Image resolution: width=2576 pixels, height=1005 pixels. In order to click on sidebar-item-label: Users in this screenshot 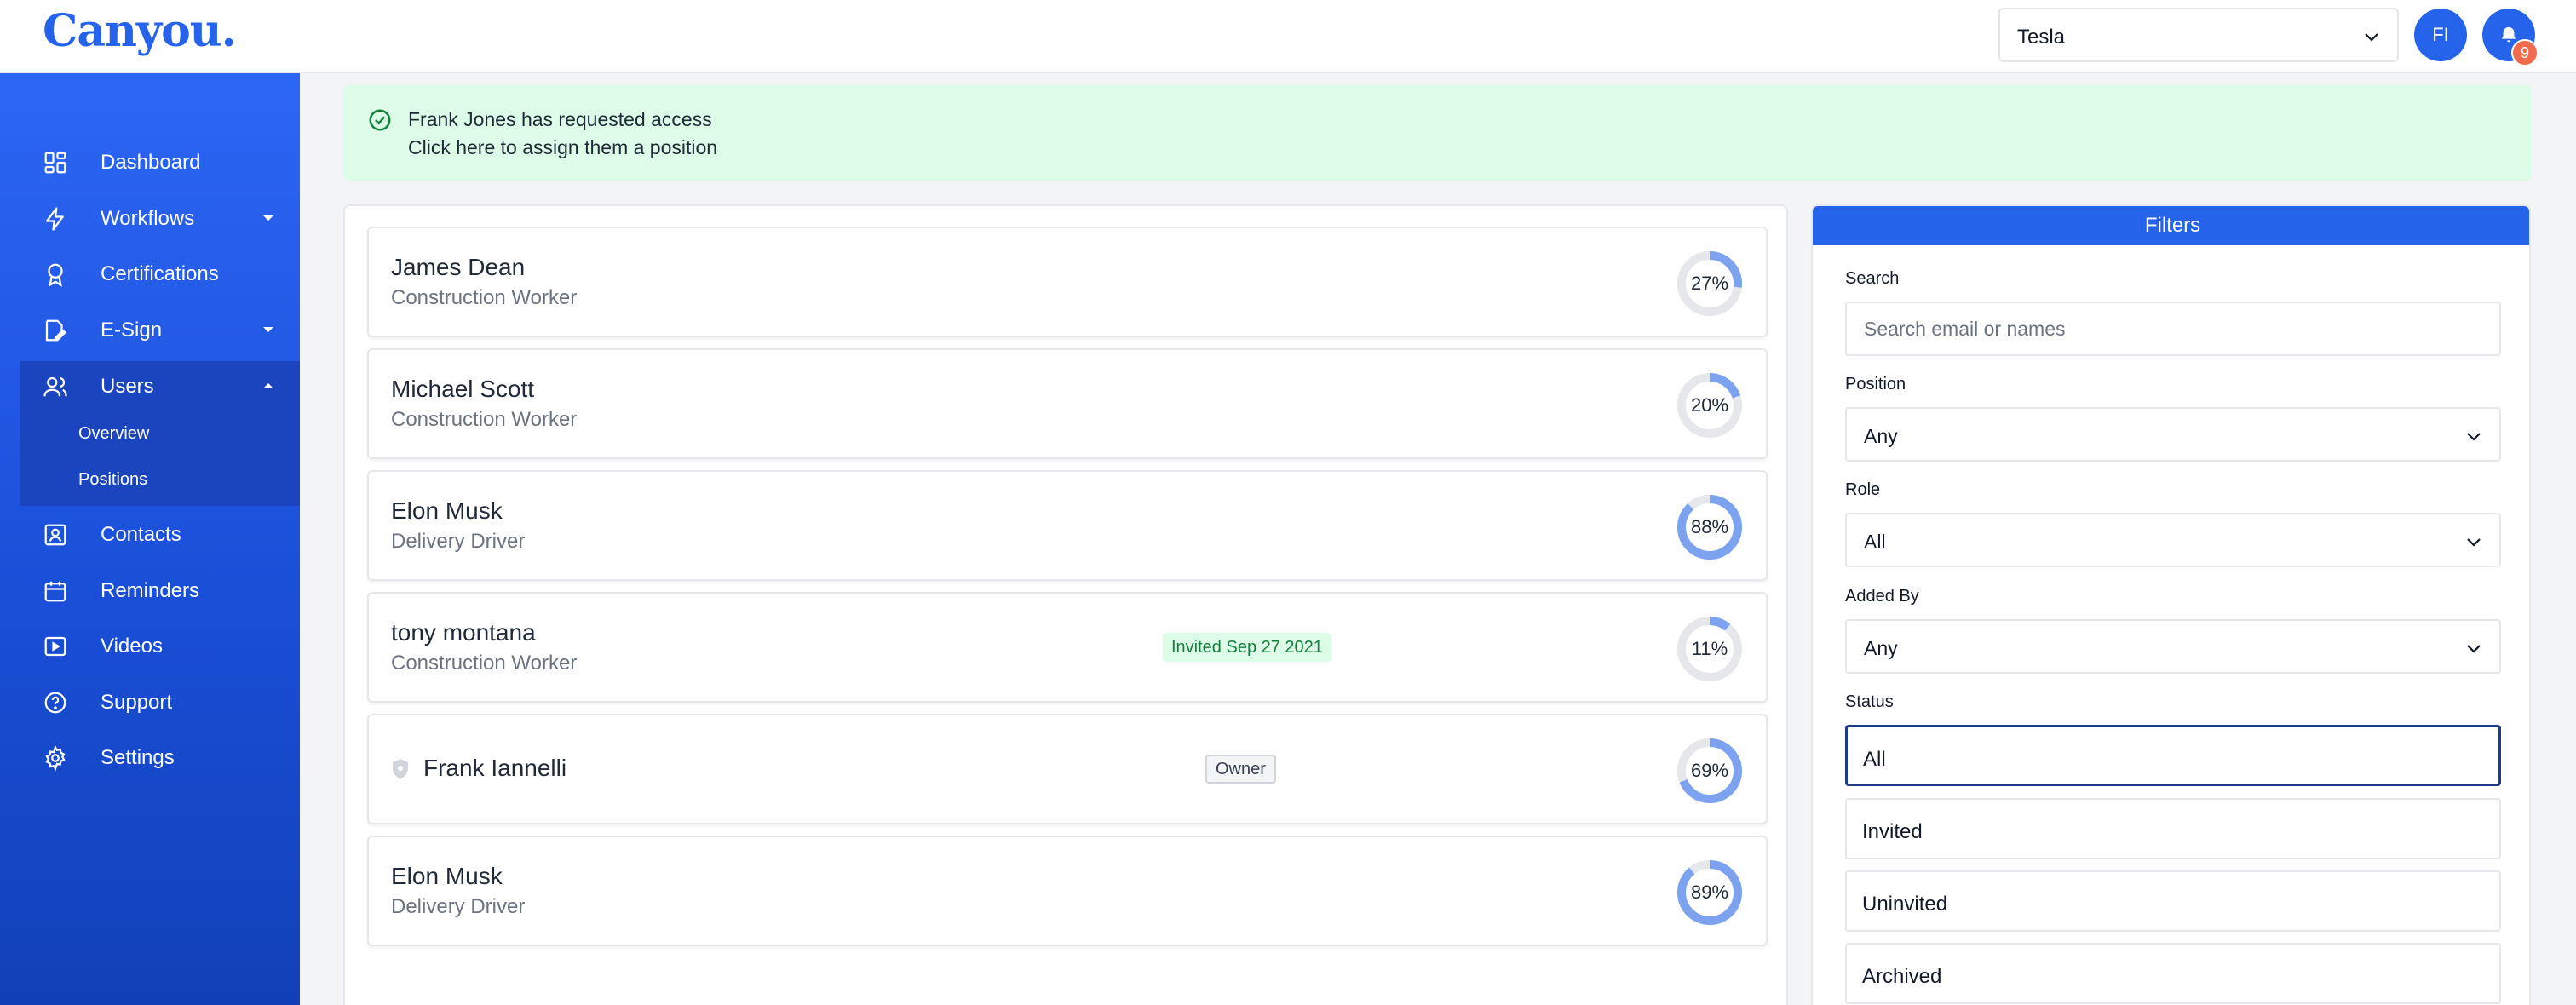, I will do `click(128, 386)`.